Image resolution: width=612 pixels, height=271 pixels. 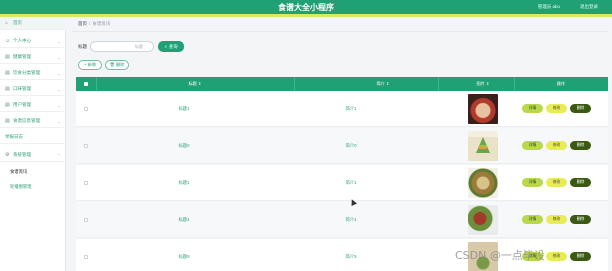 I want to click on breadcrumb-home: 首页, so click(x=82, y=23).